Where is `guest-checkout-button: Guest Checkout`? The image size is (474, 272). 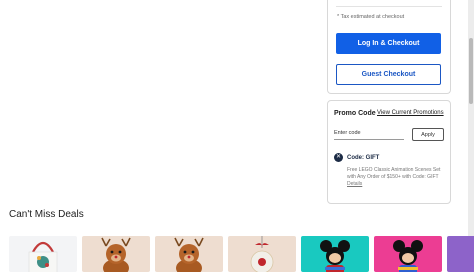
guest-checkout-button: Guest Checkout is located at coordinates (388, 74).